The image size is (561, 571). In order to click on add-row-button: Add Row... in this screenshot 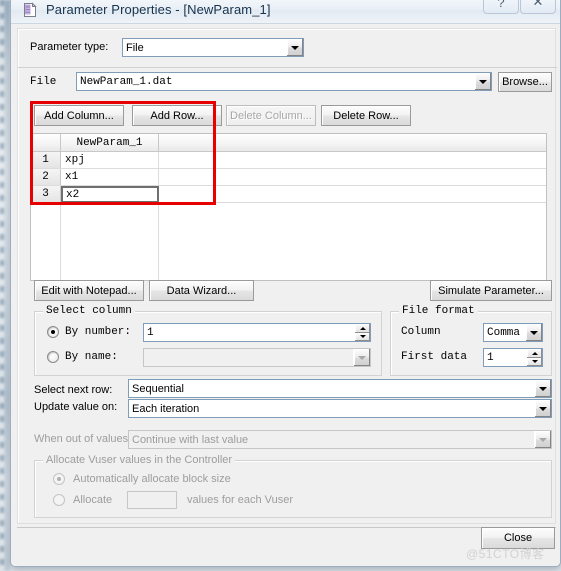, I will do `click(177, 115)`.